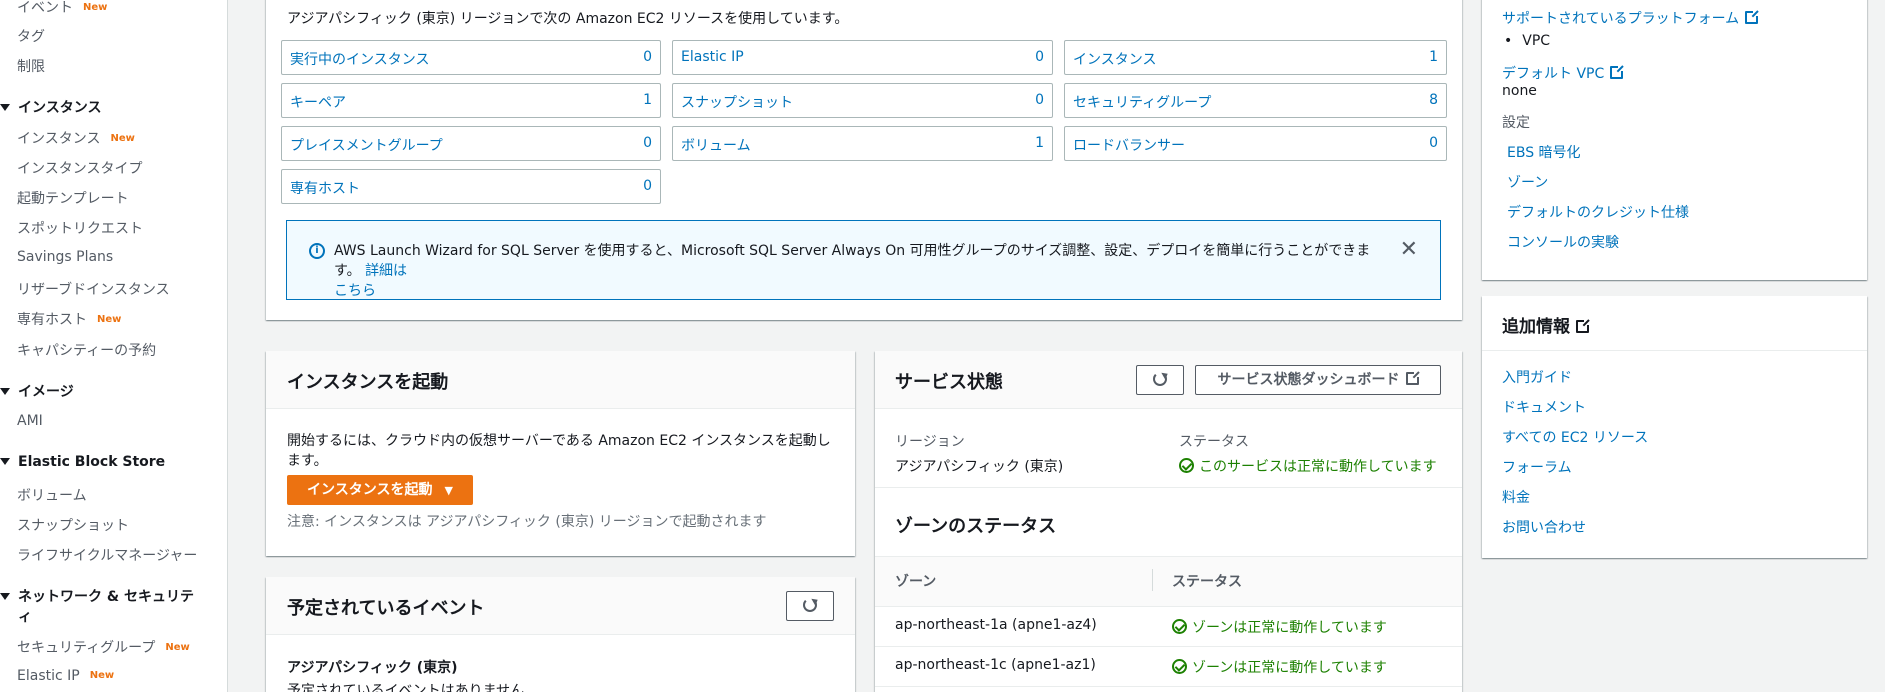 Image resolution: width=1885 pixels, height=692 pixels. What do you see at coordinates (1409, 249) in the screenshot?
I see `close-icon: ✕` at bounding box center [1409, 249].